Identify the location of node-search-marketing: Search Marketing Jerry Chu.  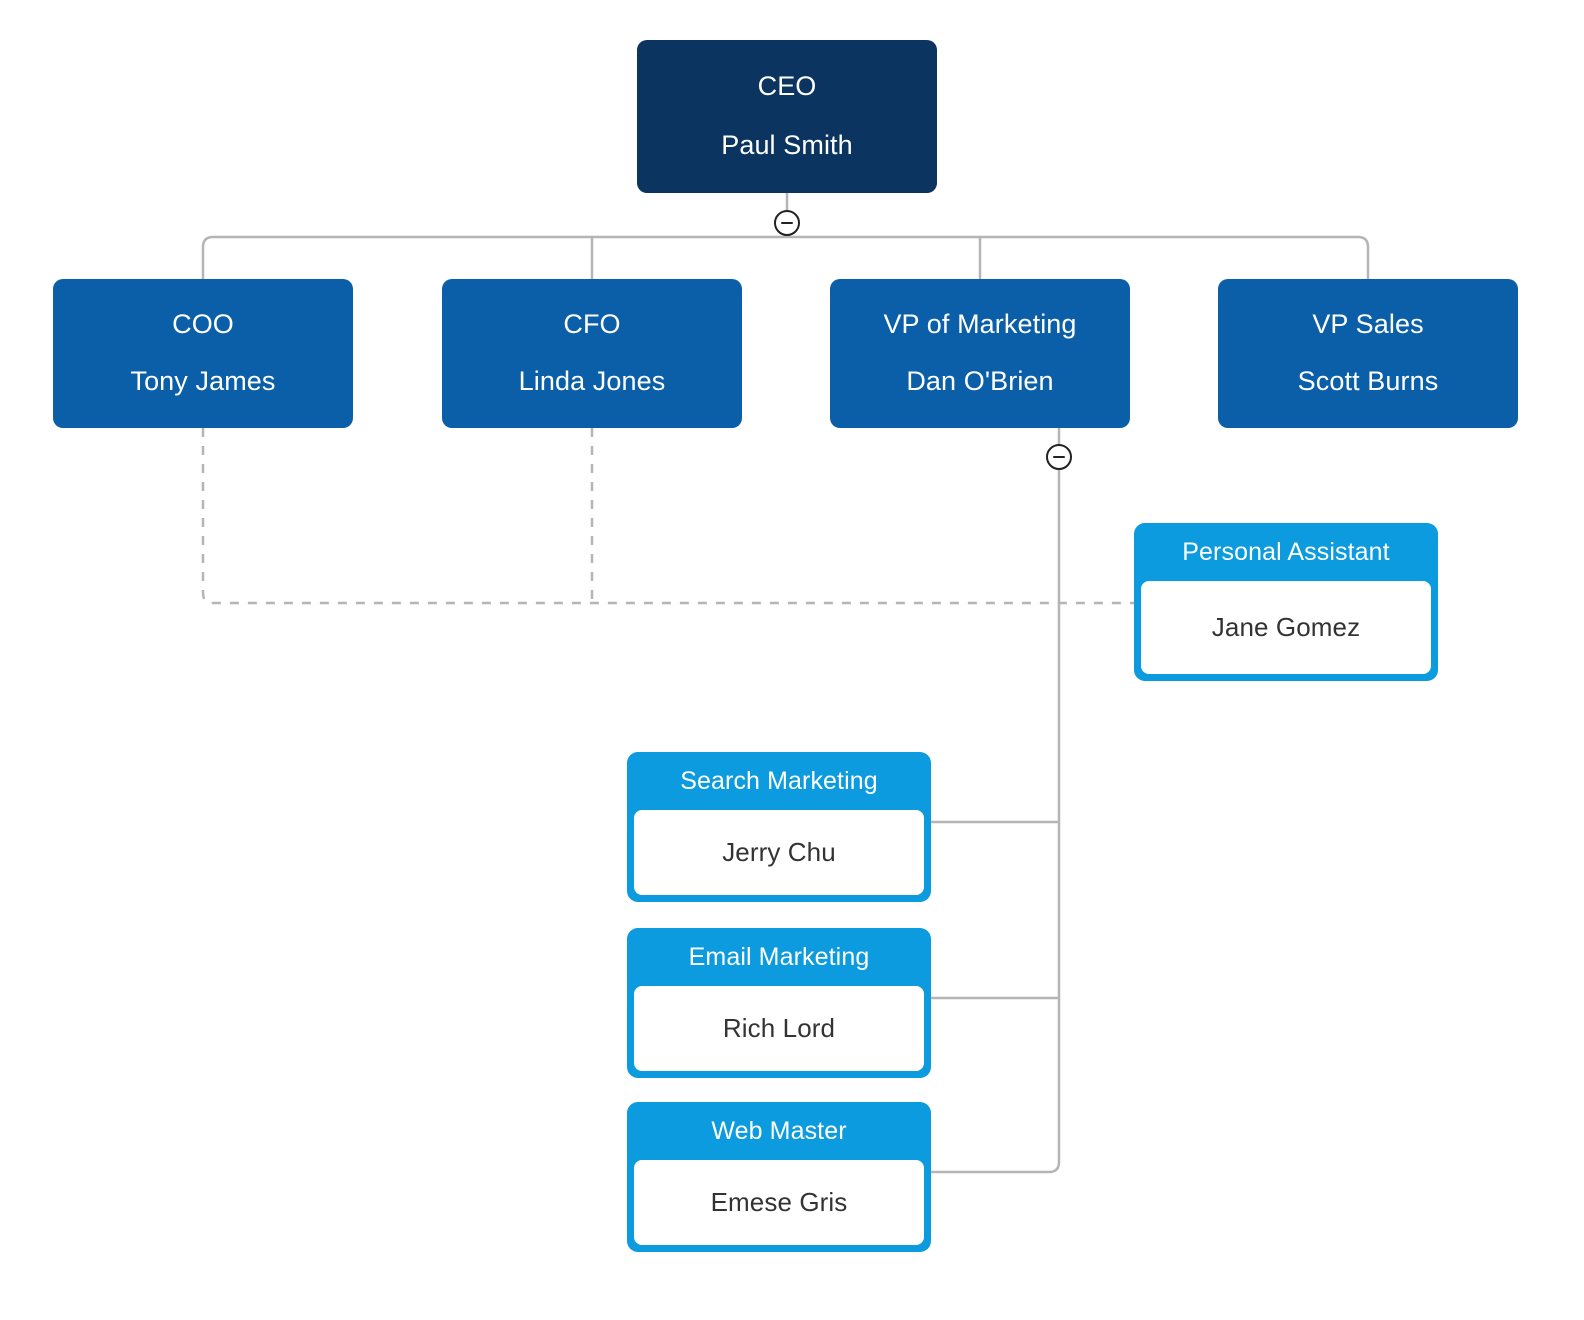
(779, 827).